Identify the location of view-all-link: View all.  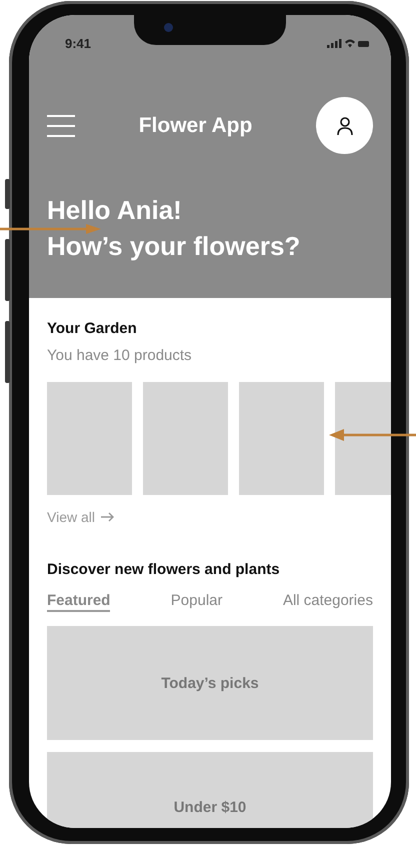
(80, 517).